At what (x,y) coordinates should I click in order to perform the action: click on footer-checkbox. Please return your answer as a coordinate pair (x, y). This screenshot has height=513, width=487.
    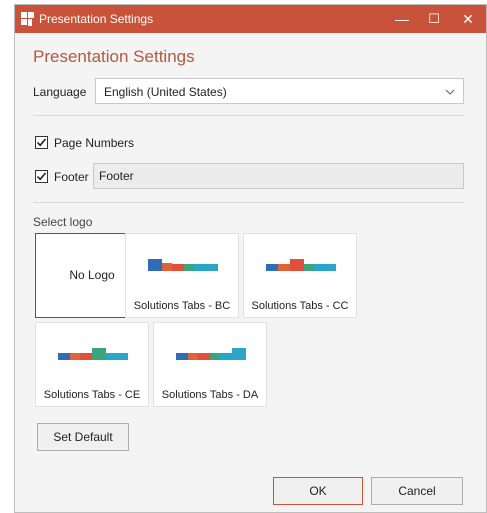
    Looking at the image, I should click on (41, 176).